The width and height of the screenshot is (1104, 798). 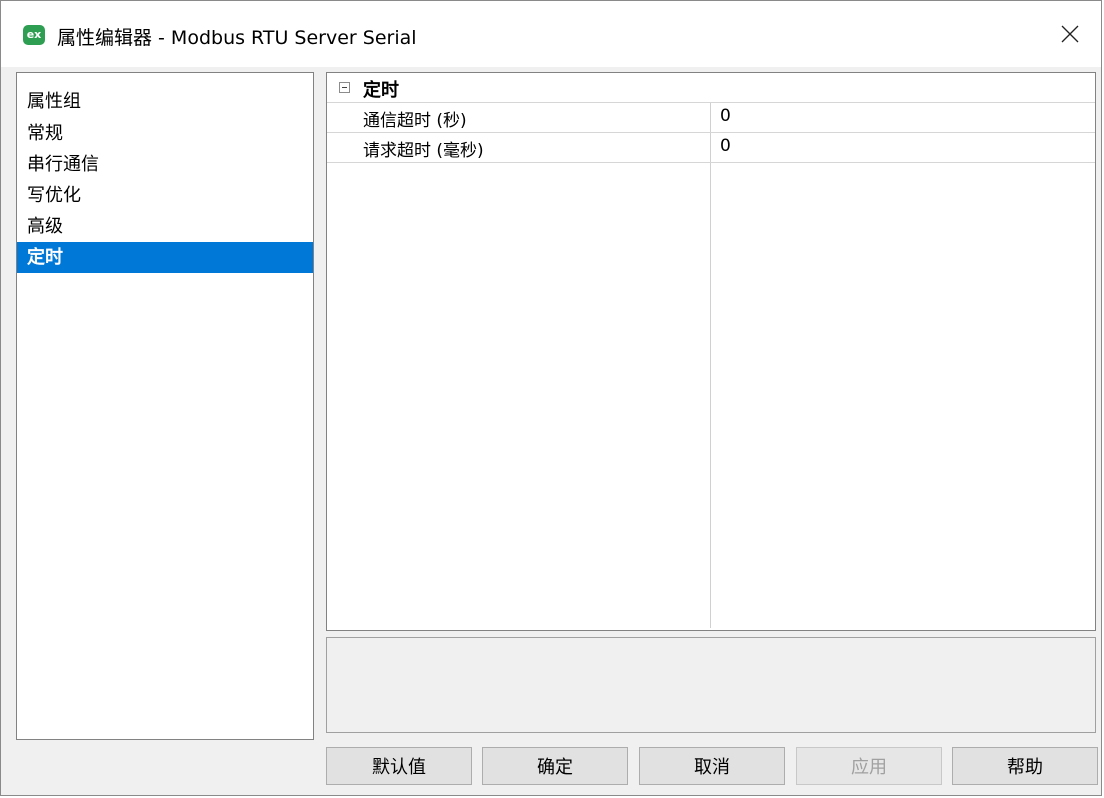 I want to click on group-item-timing: 定时, so click(x=165, y=257).